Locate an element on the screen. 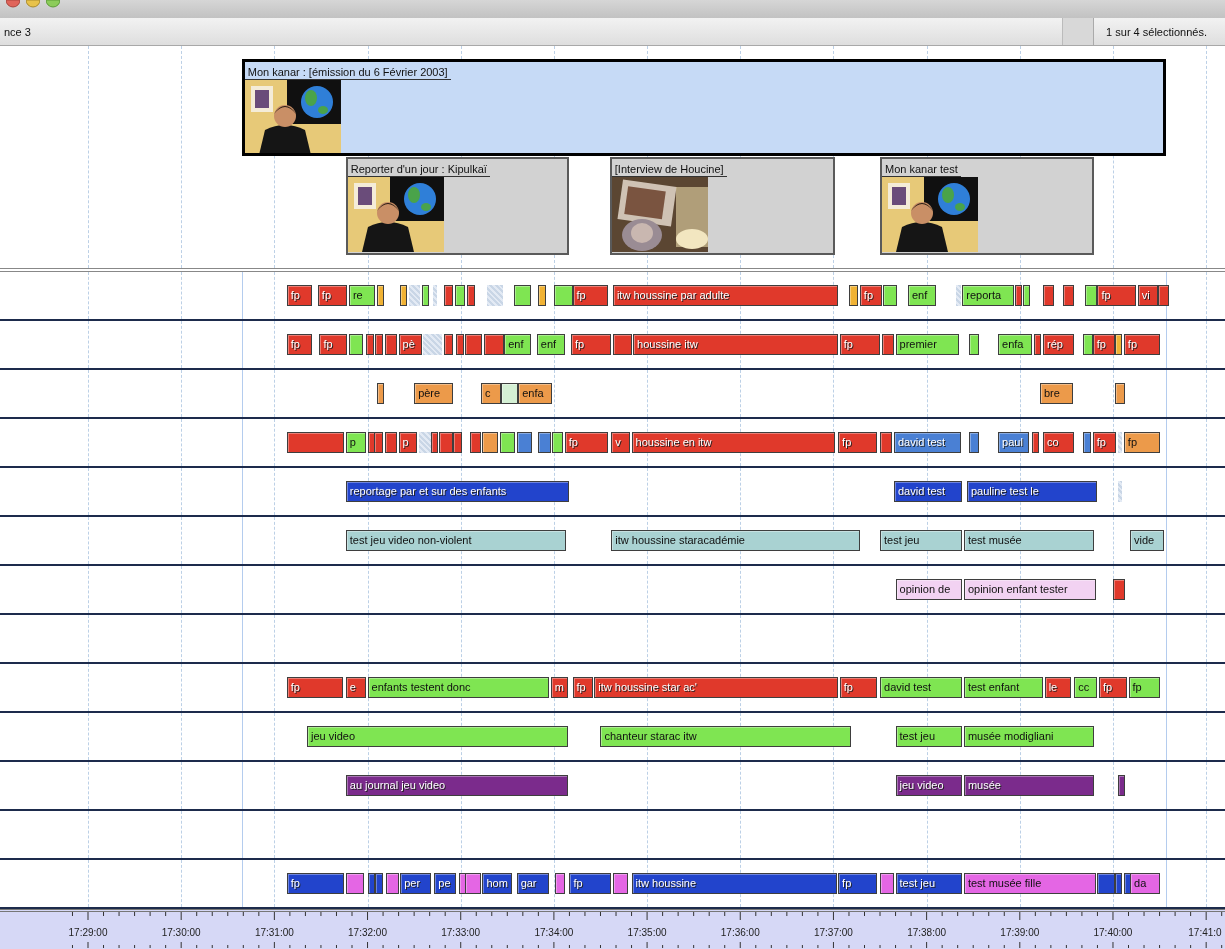 The image size is (1225, 949). timeline-clip: houssine itw is located at coordinates (736, 344).